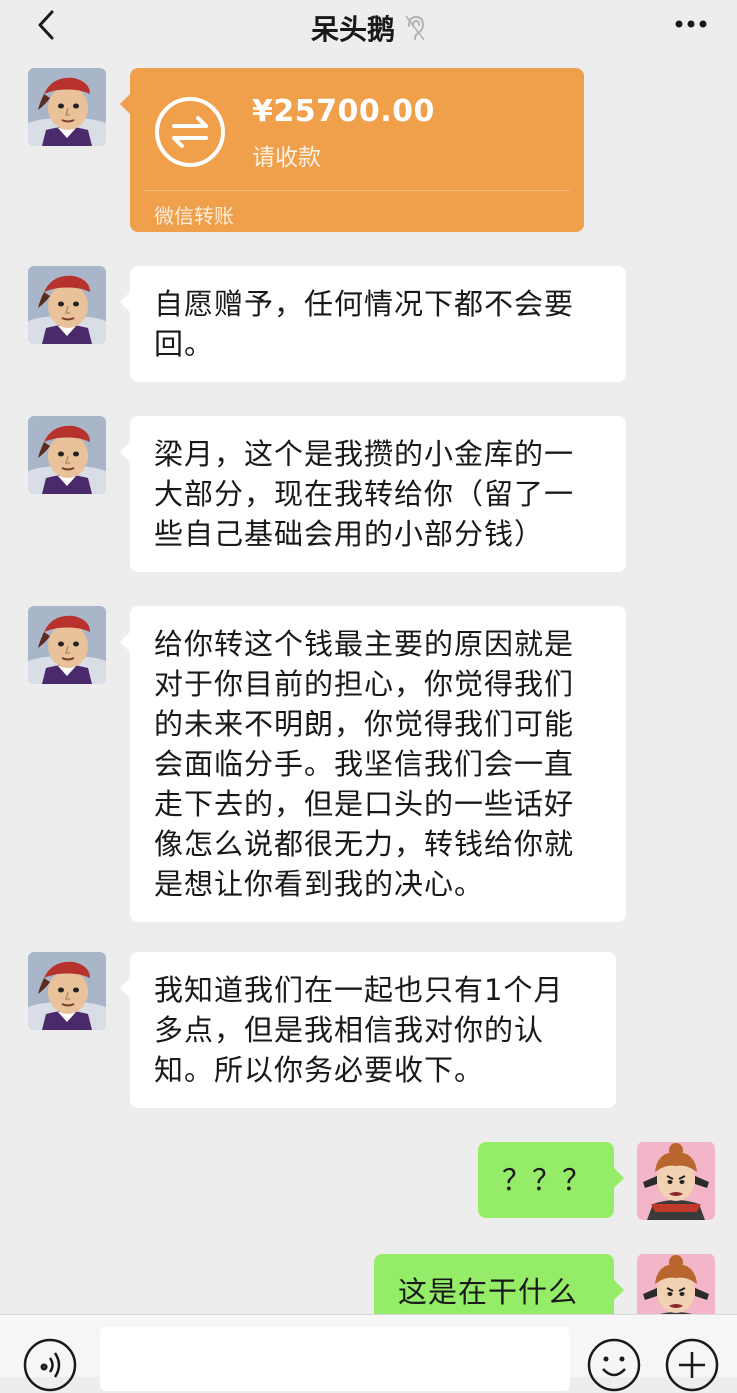 The width and height of the screenshot is (737, 1393). What do you see at coordinates (286, 158) in the screenshot?
I see `transfer-note: 请收款` at bounding box center [286, 158].